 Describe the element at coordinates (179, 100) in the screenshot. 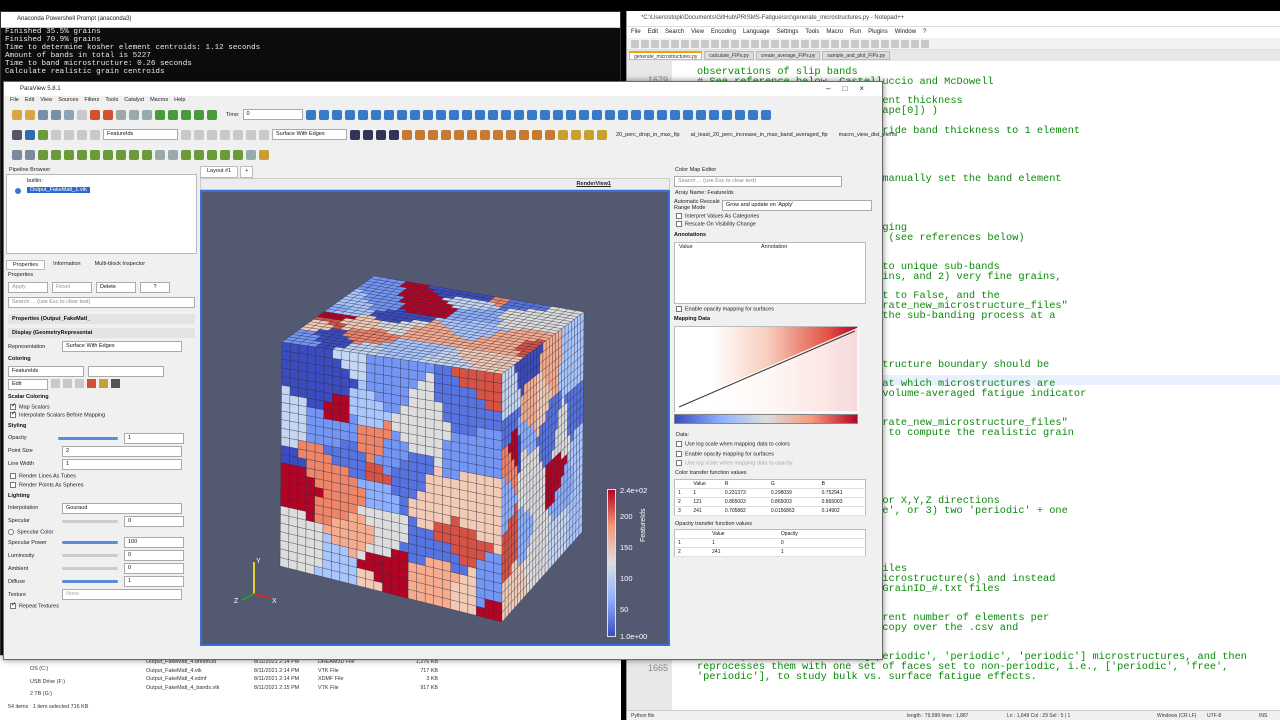

I see `menu-item: Help` at that location.